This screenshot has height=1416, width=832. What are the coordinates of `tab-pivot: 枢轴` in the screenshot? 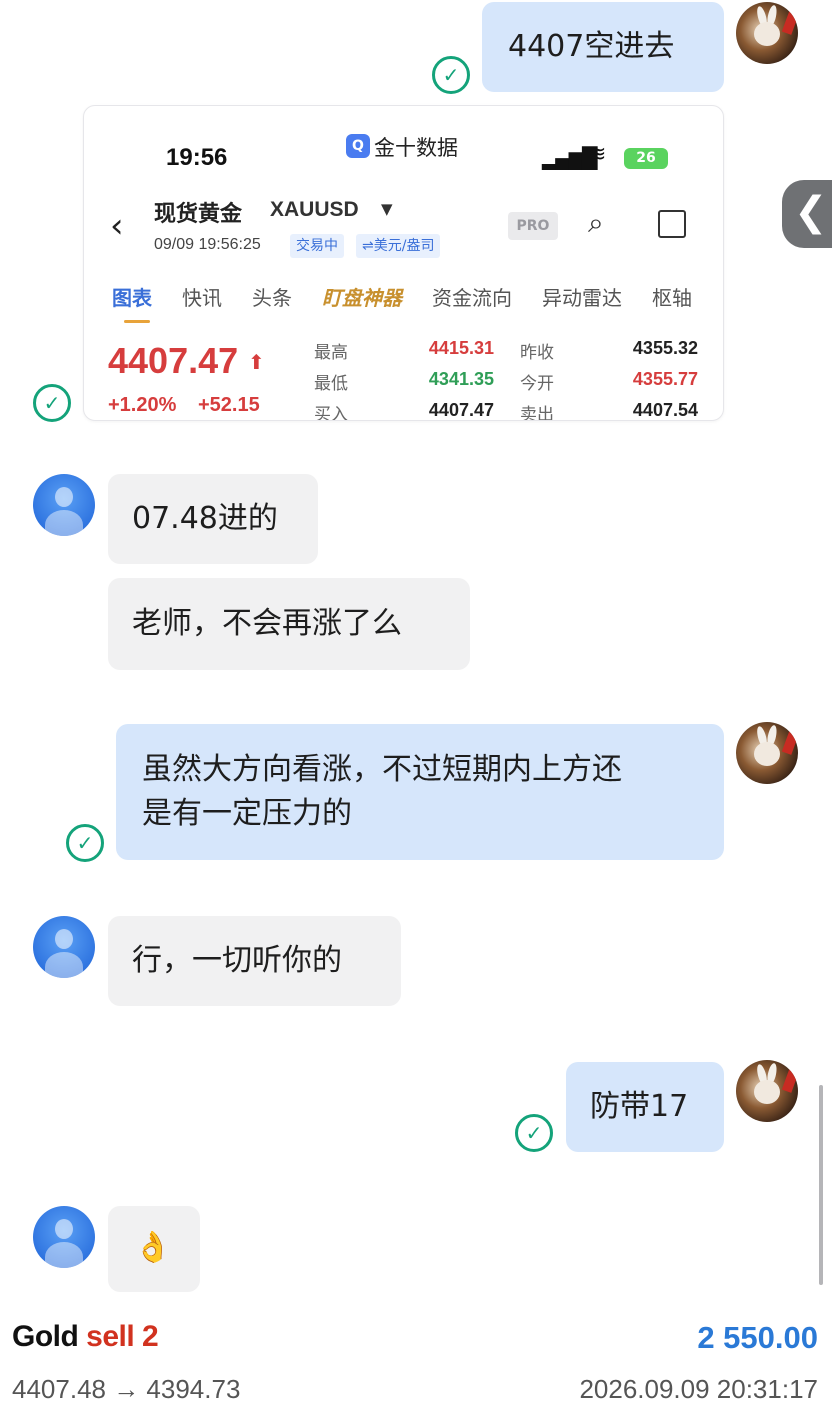 It's located at (672, 296).